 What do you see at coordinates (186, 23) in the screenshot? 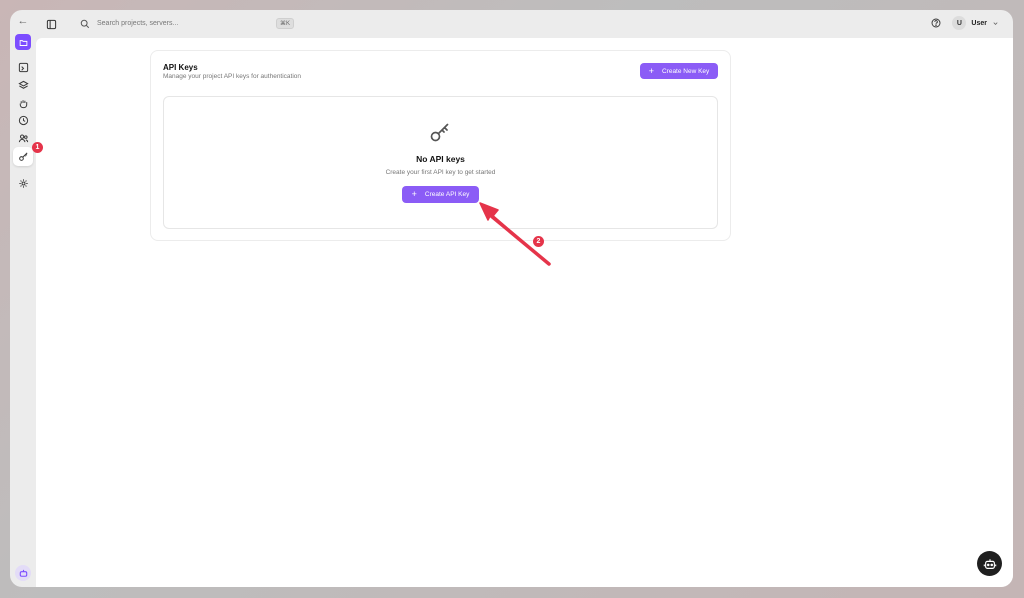
I see `search-input: Search projects, servers... ⌘K` at bounding box center [186, 23].